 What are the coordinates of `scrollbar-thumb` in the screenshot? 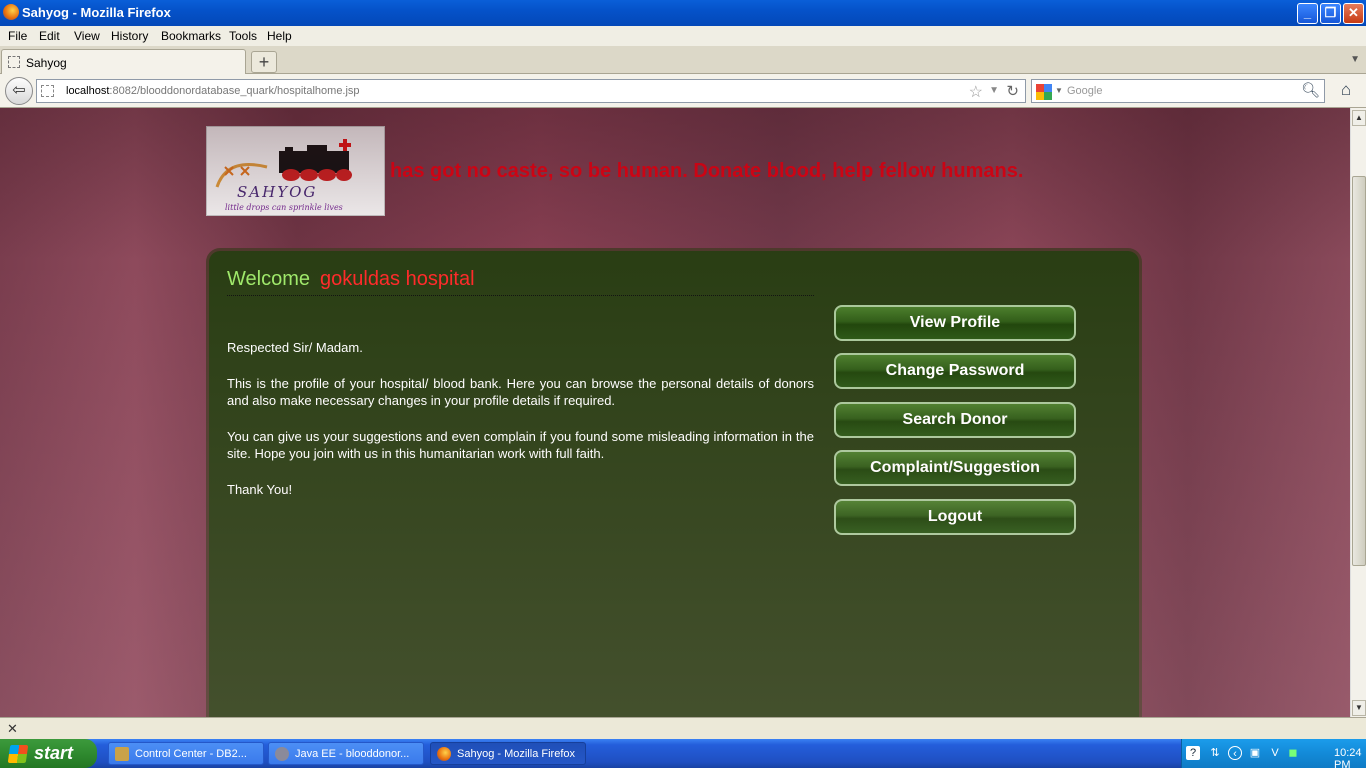 It's located at (1359, 371).